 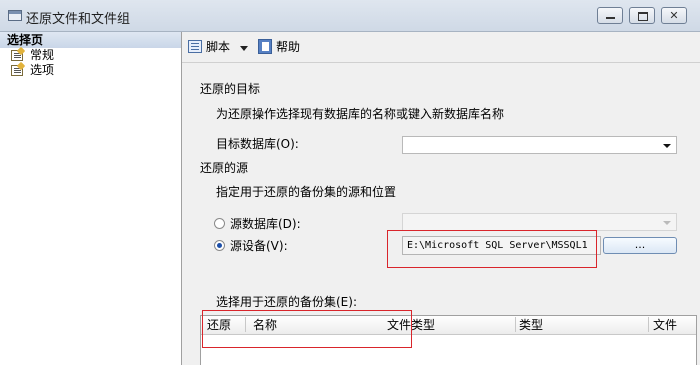 I want to click on column-header-type: 类型, so click(x=531, y=325).